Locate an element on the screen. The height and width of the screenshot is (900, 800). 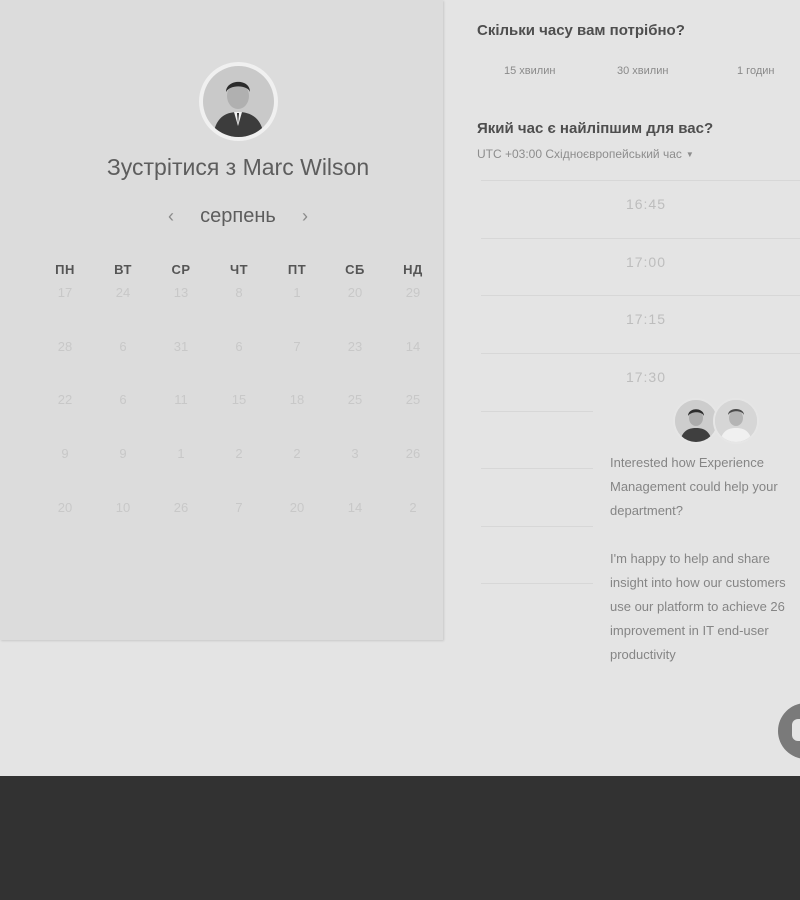
prev-month-icon: ‹ is located at coordinates (171, 216).